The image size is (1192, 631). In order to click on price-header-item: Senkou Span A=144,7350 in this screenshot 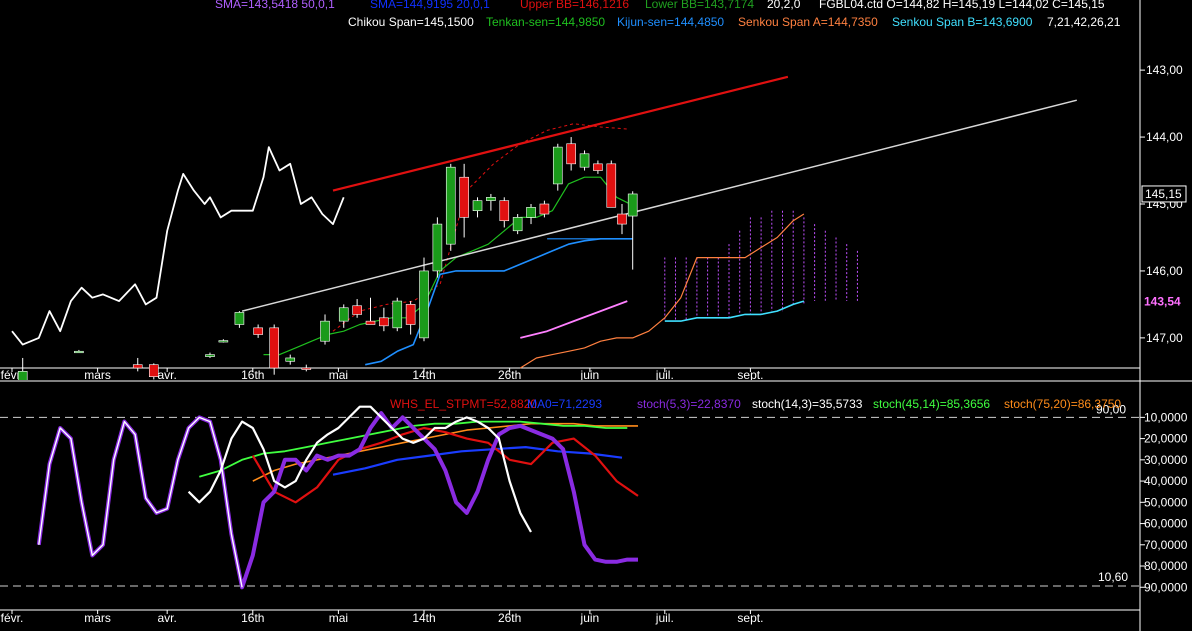, I will do `click(808, 22)`.